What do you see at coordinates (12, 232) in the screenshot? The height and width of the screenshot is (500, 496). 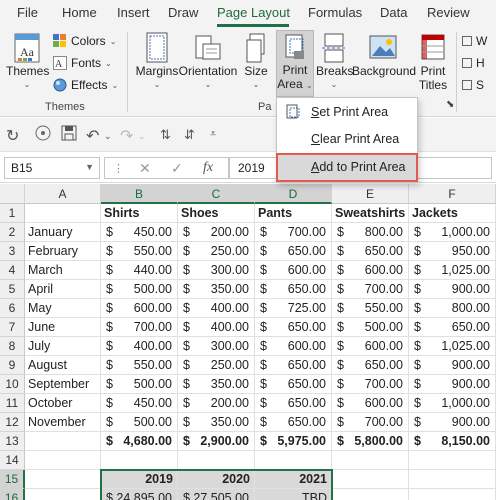 I see `row-header-2: 2` at bounding box center [12, 232].